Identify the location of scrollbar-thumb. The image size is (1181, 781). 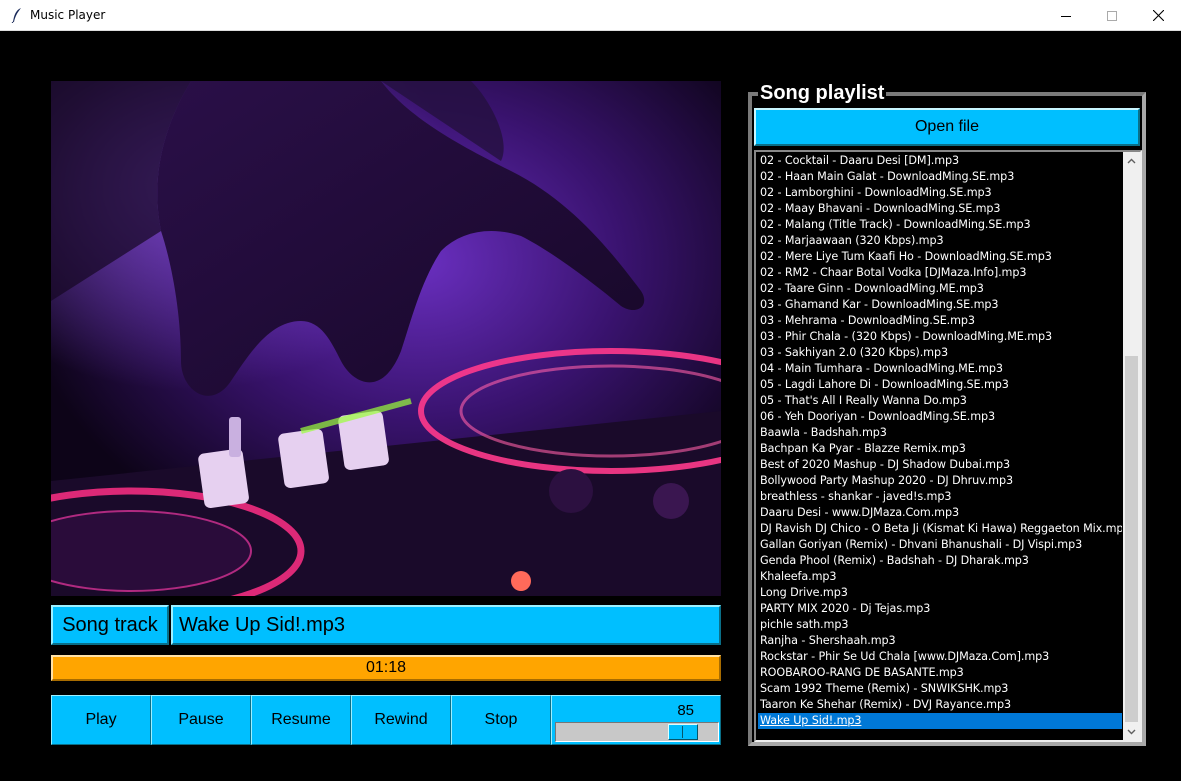
(1131, 539).